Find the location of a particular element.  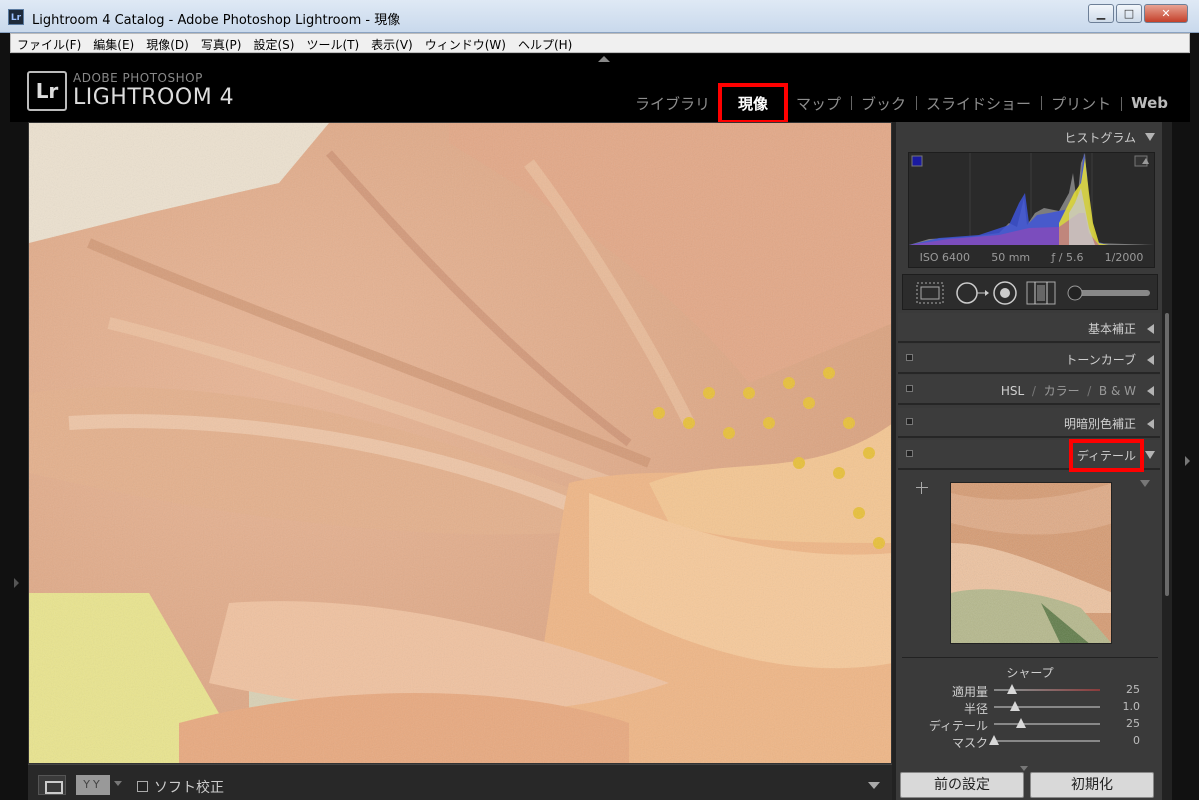

detail-panel-header: ディテール is located at coordinates (1029, 455).